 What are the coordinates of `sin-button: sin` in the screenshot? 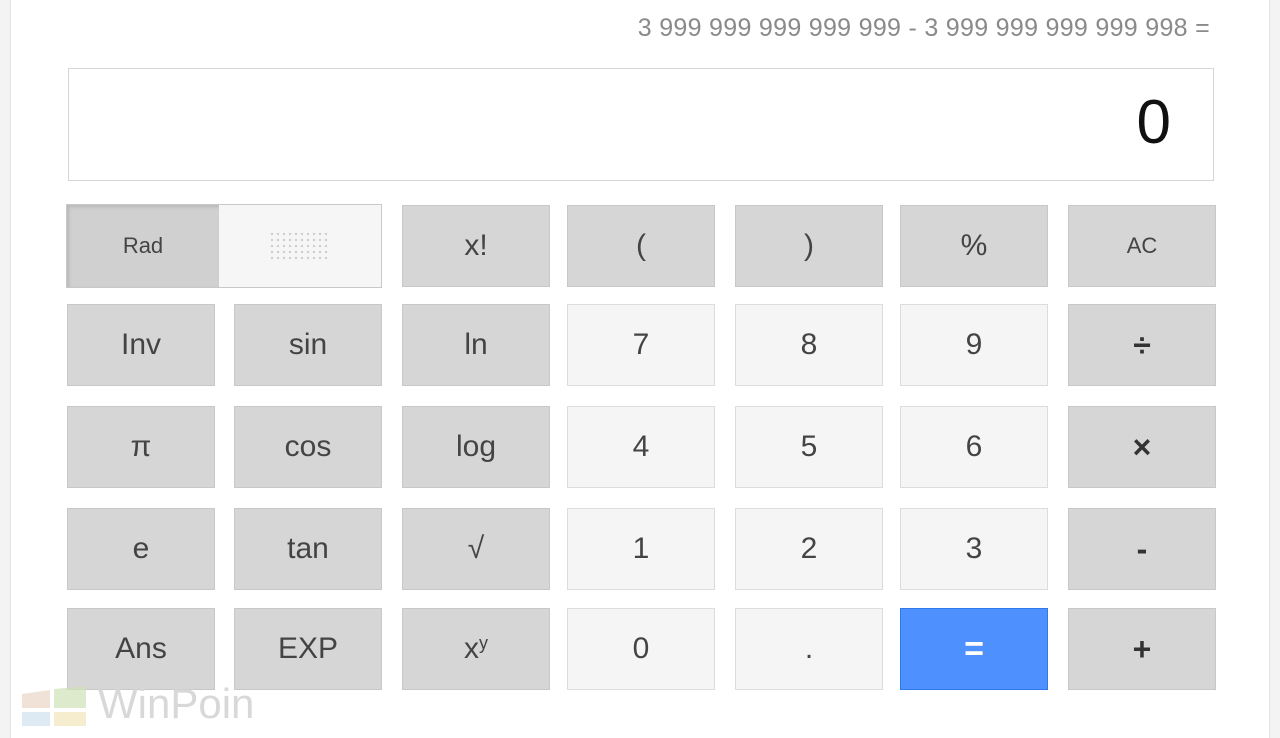 It's located at (308, 345).